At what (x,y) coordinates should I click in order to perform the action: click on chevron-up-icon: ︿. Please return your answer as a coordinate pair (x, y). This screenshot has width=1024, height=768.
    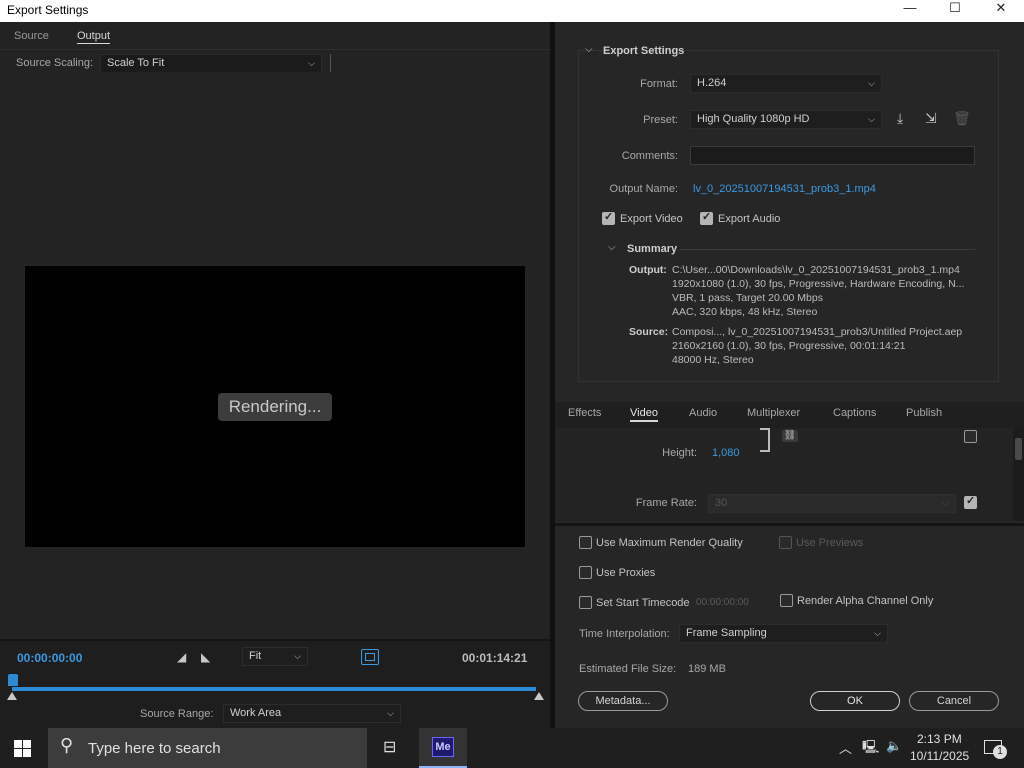
    Looking at the image, I should click on (845, 747).